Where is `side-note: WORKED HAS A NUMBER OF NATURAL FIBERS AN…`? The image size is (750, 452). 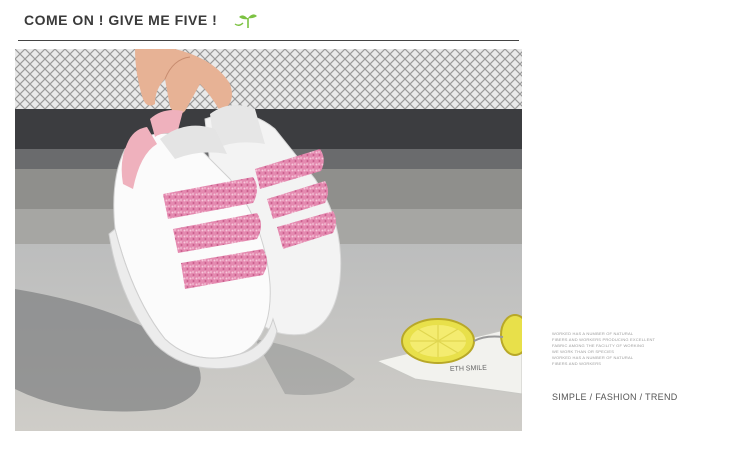 side-note: WORKED HAS A NUMBER OF NATURAL FIBERS AN… is located at coordinates (612, 349).